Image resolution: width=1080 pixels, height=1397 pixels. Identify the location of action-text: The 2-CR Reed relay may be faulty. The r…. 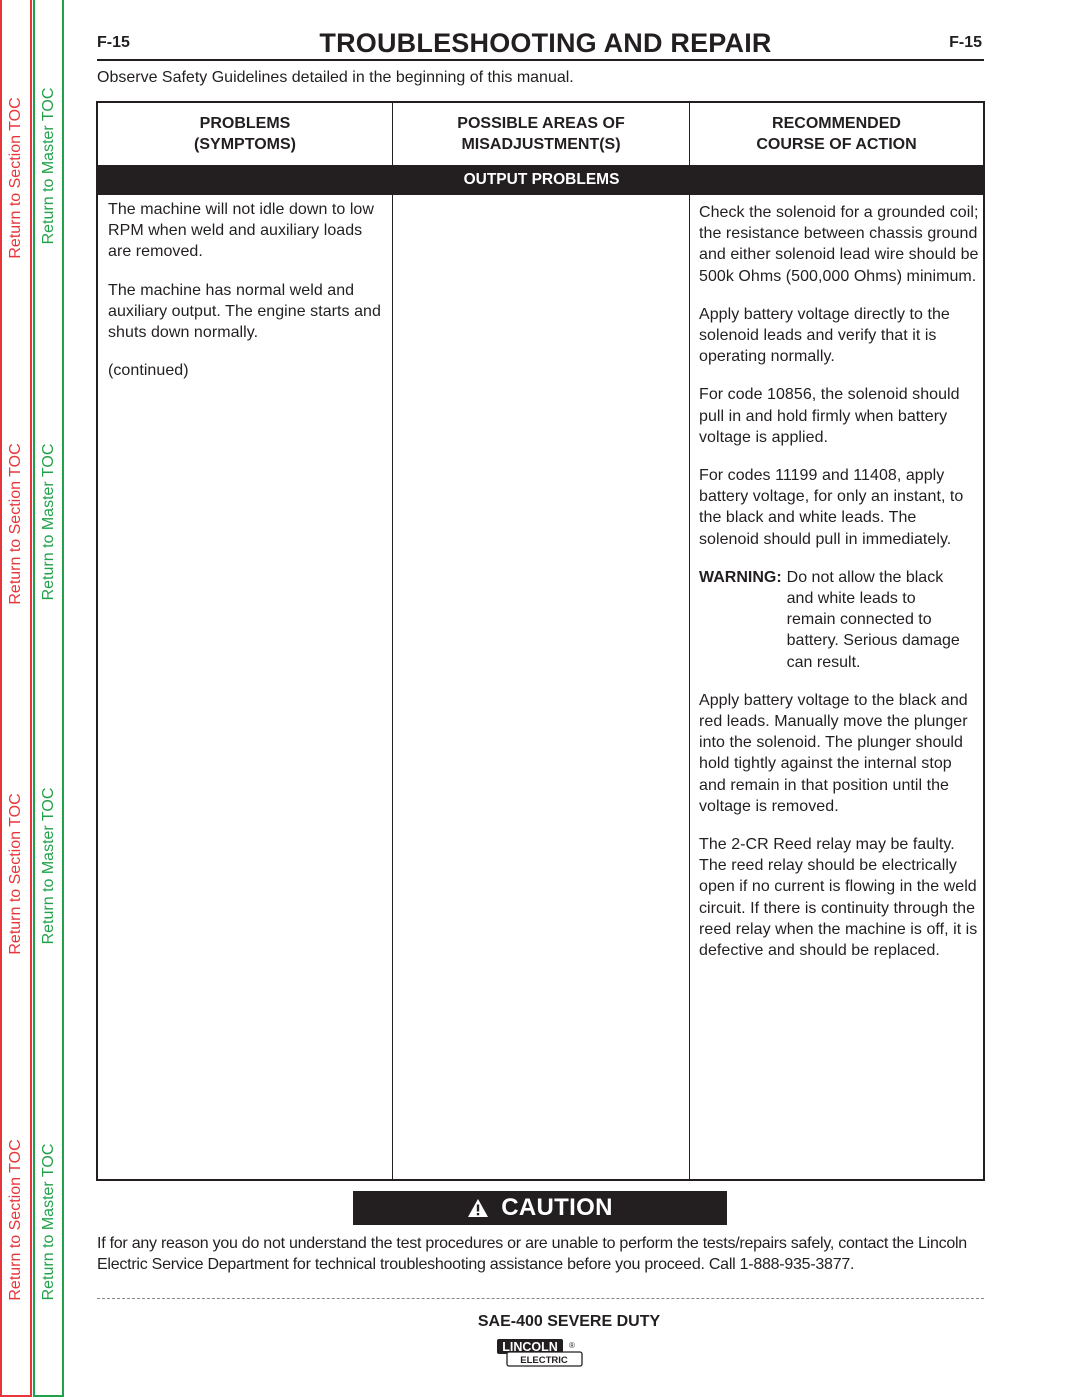
(838, 898).